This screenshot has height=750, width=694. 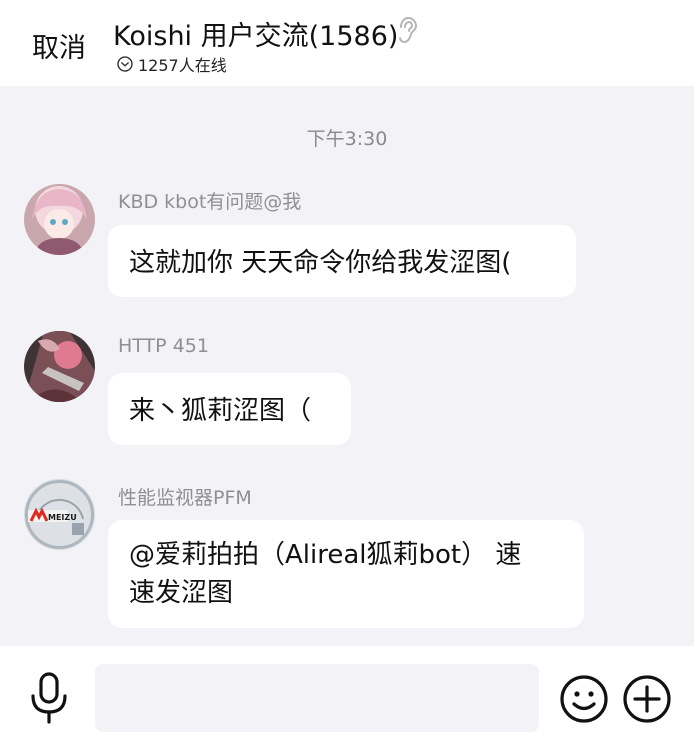 I want to click on message-line: 速发涩图, so click(x=181, y=593).